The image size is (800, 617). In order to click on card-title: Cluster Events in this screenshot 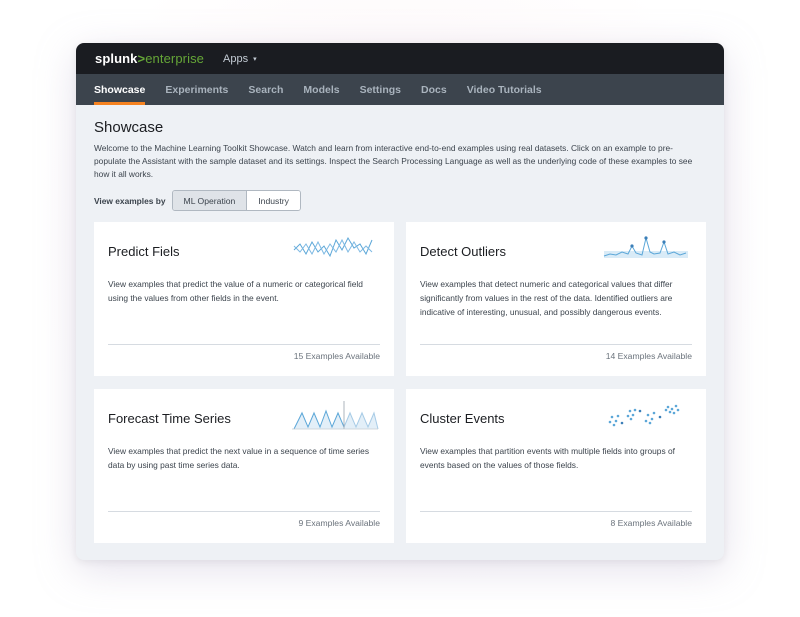, I will do `click(462, 418)`.